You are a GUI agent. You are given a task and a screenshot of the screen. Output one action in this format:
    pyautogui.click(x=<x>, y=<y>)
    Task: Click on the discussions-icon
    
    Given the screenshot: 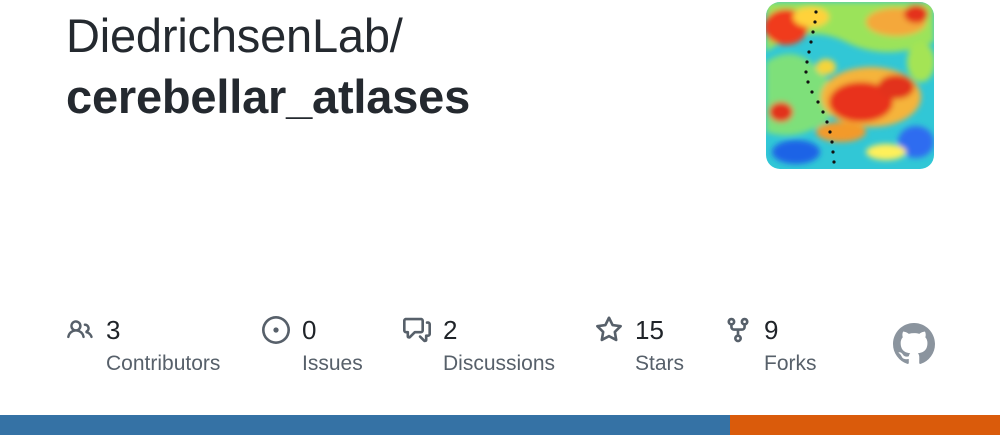 What is the action you would take?
    pyautogui.click(x=417, y=330)
    